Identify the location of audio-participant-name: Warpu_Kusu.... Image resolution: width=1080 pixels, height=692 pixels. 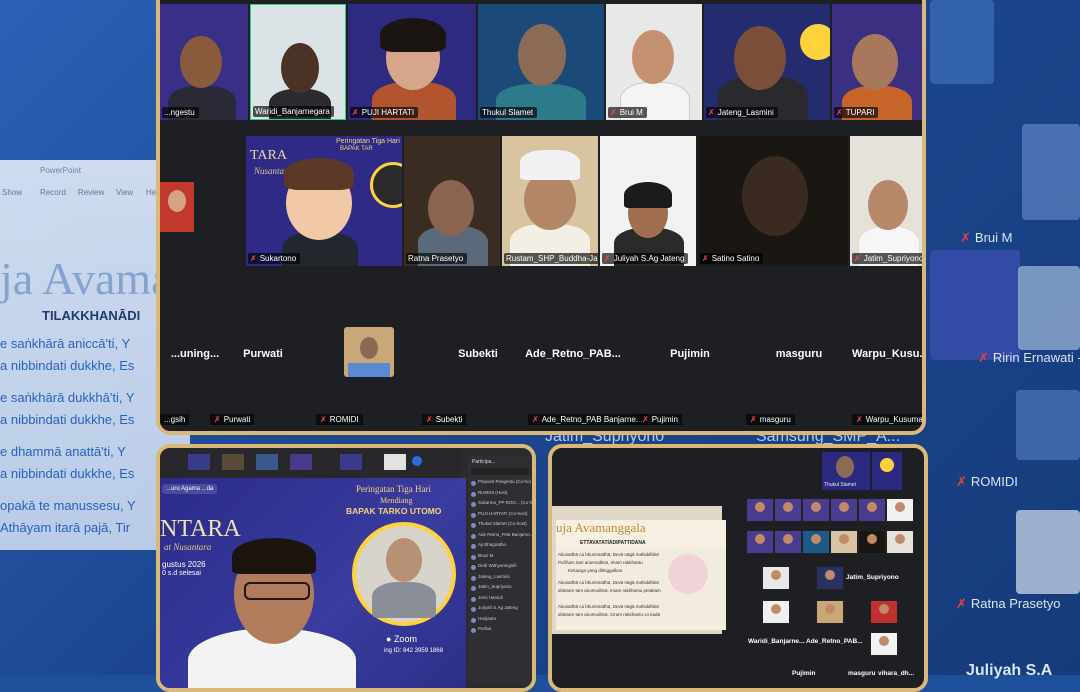
(889, 354).